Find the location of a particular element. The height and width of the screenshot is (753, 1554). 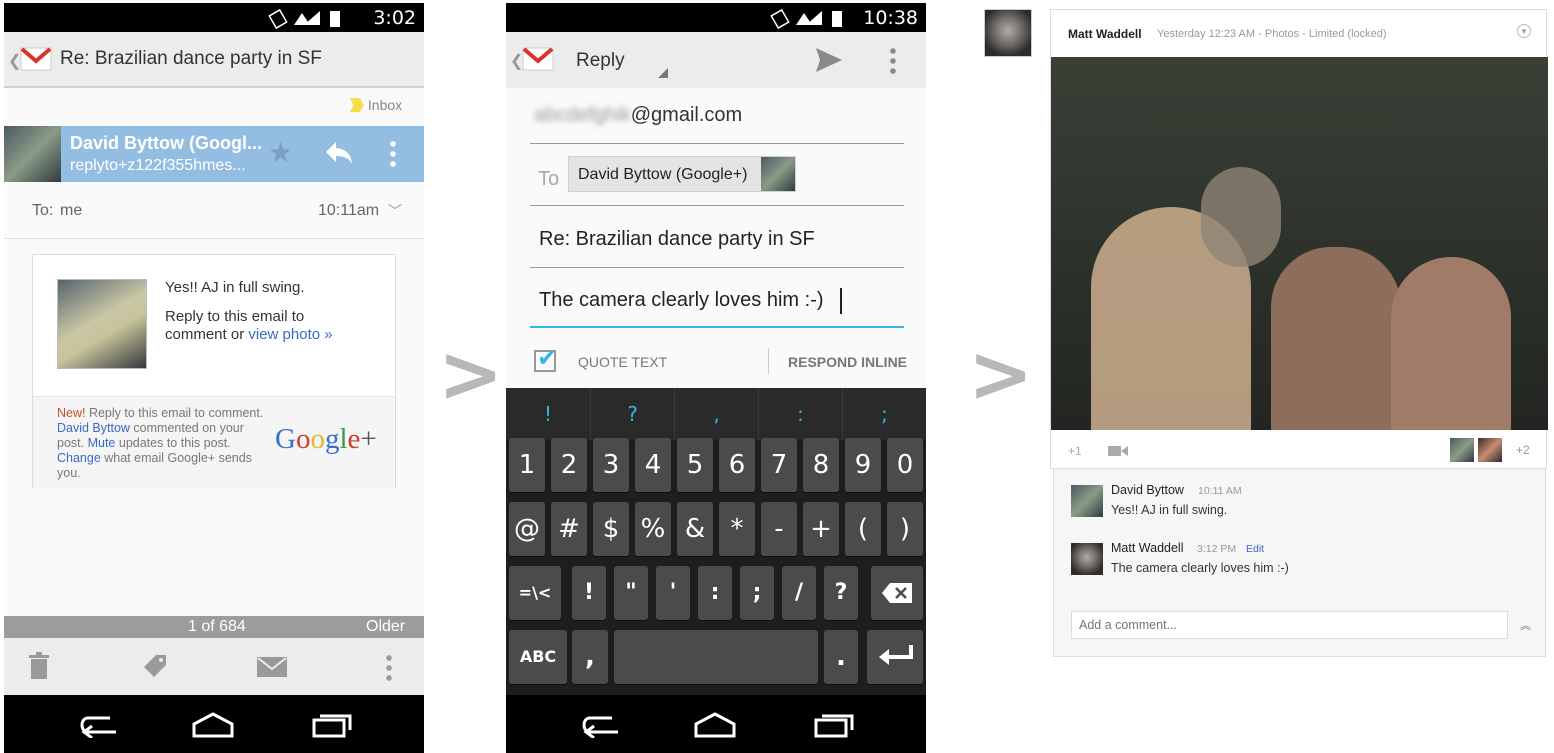

mute-link: Mute is located at coordinates (102, 443).